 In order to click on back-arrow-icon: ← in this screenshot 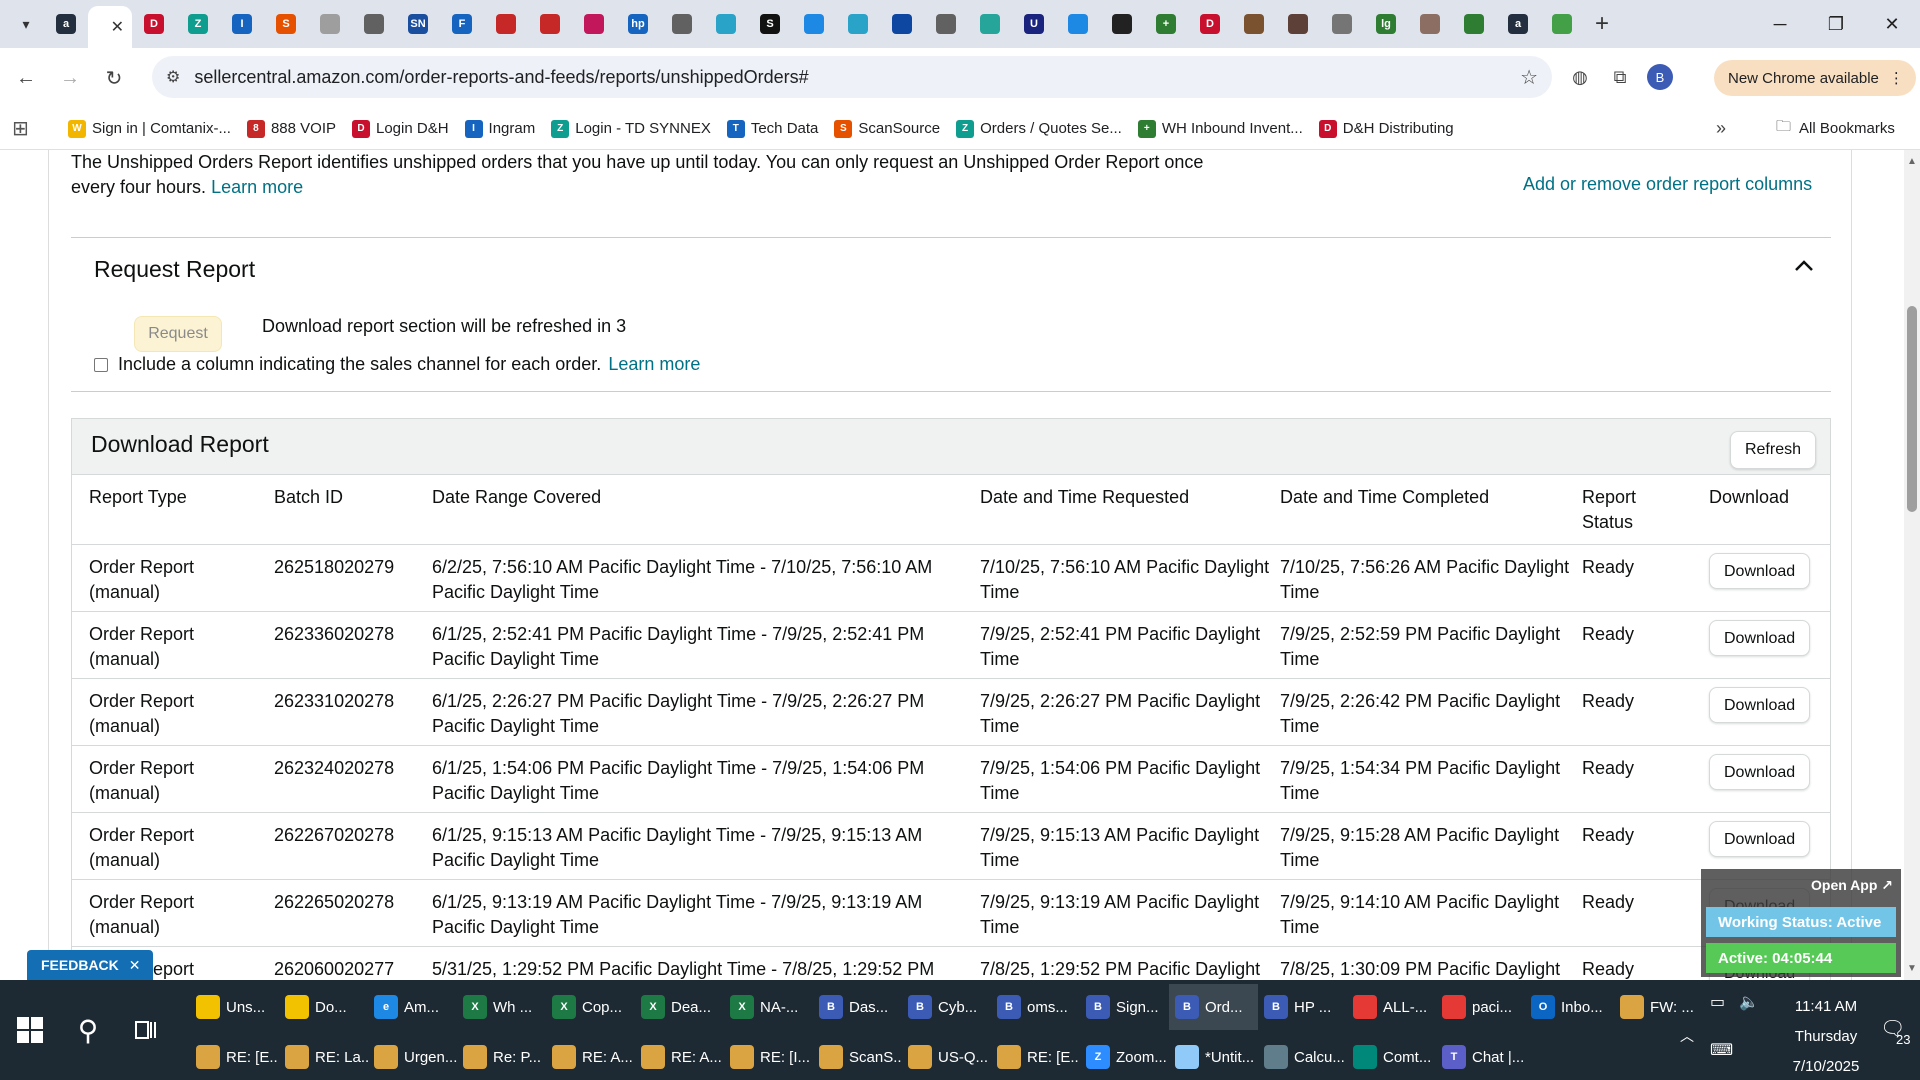, I will do `click(26, 78)`.